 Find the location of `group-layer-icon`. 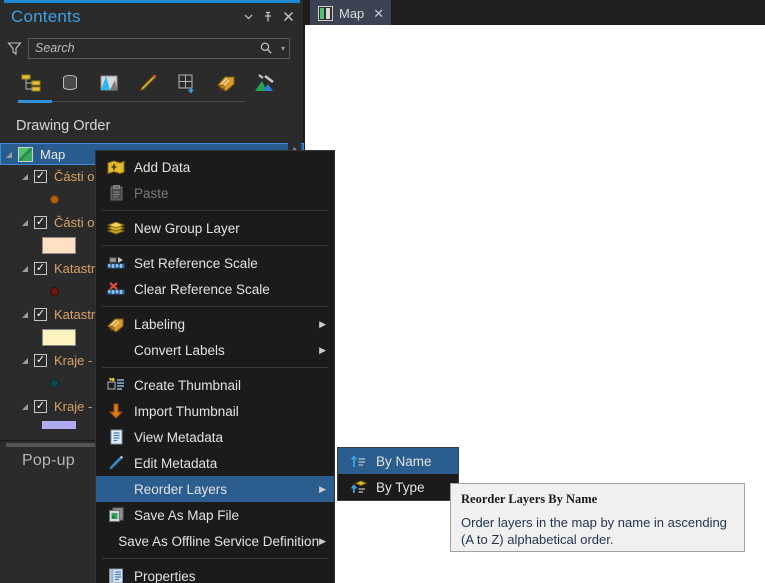

group-layer-icon is located at coordinates (116, 228).